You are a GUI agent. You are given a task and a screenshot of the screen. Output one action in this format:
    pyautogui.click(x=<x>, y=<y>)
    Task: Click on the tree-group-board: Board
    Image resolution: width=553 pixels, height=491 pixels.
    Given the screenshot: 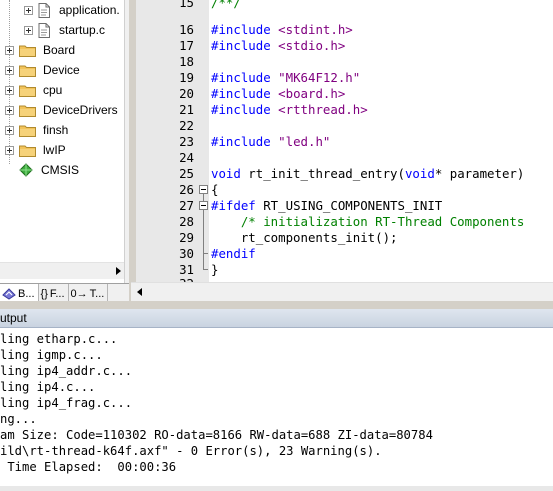 What is the action you would take?
    pyautogui.click(x=40, y=50)
    